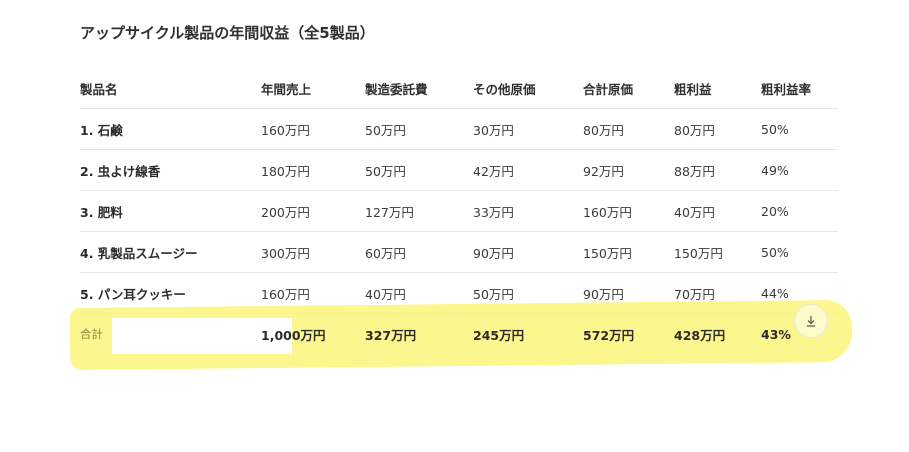 Image resolution: width=909 pixels, height=452 pixels. What do you see at coordinates (528, 129) in the screenshot?
I see `other-cost-cell: 30万円` at bounding box center [528, 129].